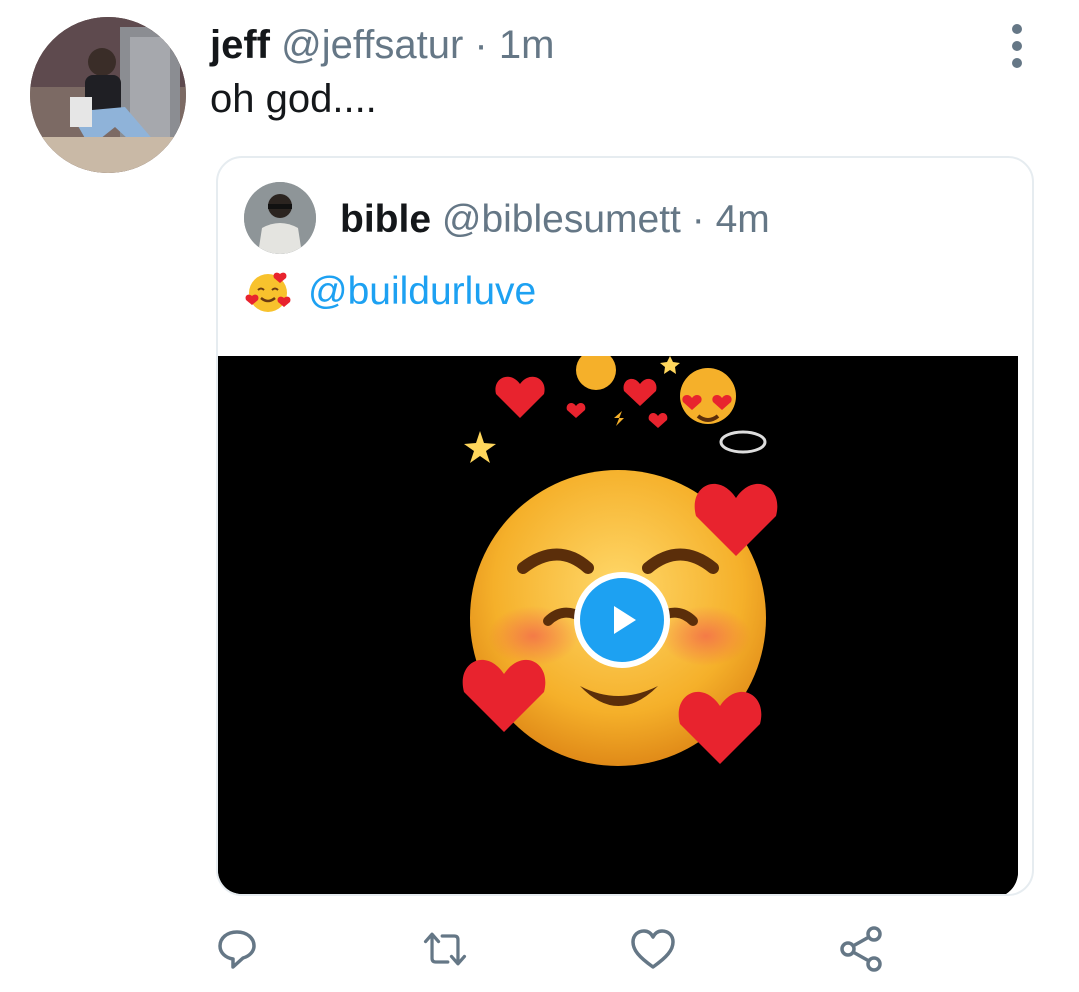  Describe the element at coordinates (445, 949) in the screenshot. I see `retweet-icon` at that location.